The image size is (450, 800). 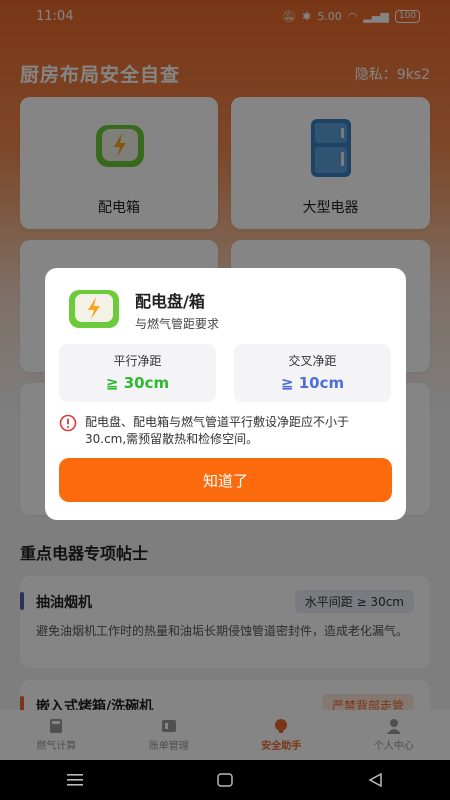 What do you see at coordinates (217, 430) in the screenshot?
I see `warning-text: 配电盘、配电箱与燃气管道平行敷设净距应不小于30.cm,需预留散热和检修空间。` at bounding box center [217, 430].